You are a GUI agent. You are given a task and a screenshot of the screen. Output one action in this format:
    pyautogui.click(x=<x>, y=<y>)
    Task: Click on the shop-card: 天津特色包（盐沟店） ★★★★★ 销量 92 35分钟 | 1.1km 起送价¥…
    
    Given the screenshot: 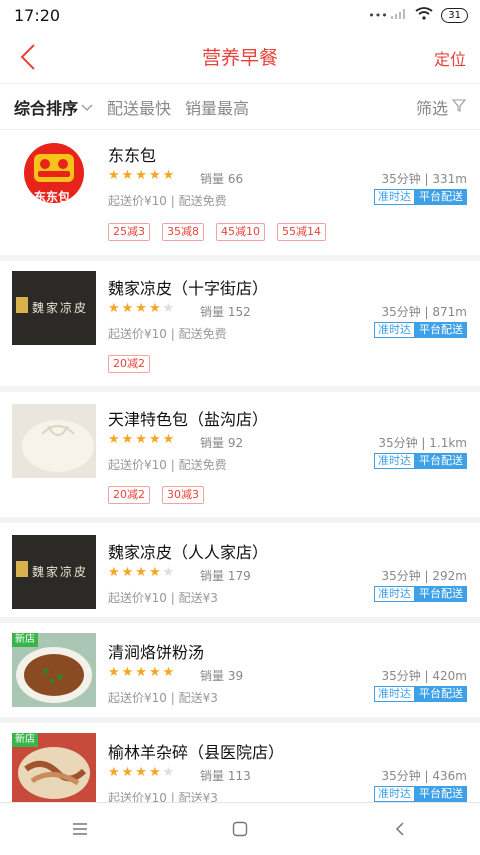 What is the action you would take?
    pyautogui.click(x=240, y=454)
    